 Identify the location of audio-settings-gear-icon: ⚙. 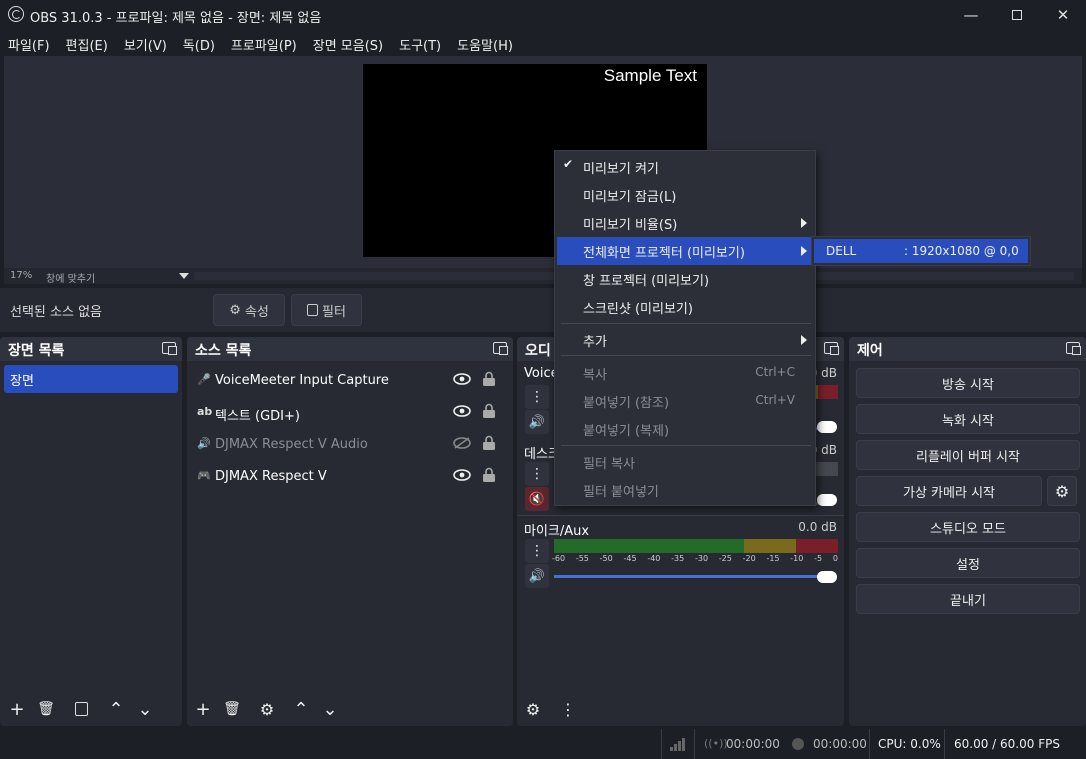
(533, 709).